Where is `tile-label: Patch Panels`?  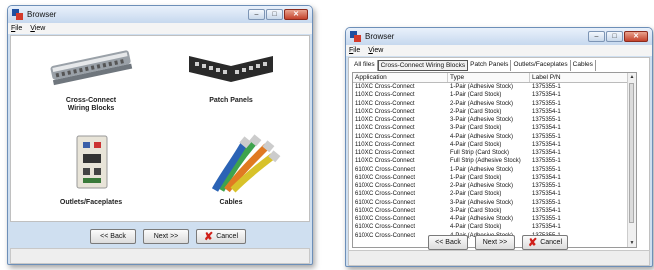
tile-label: Patch Panels is located at coordinates (231, 100).